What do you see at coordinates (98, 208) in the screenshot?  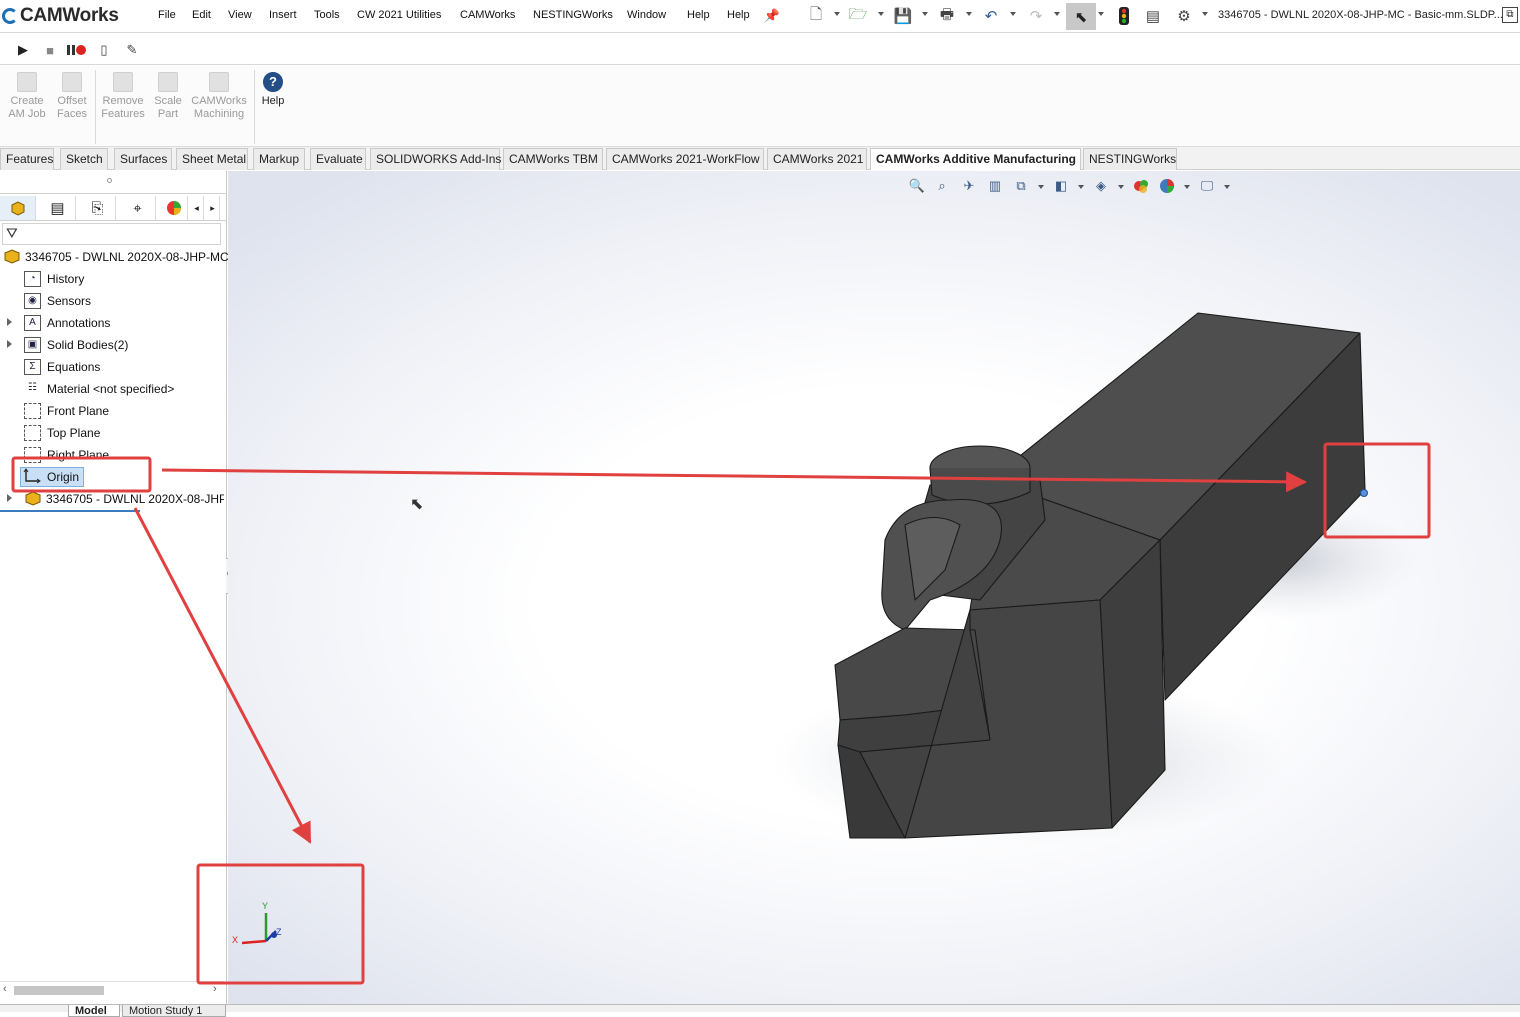 I see `configuration-manager-tab-icon: ⎘` at bounding box center [98, 208].